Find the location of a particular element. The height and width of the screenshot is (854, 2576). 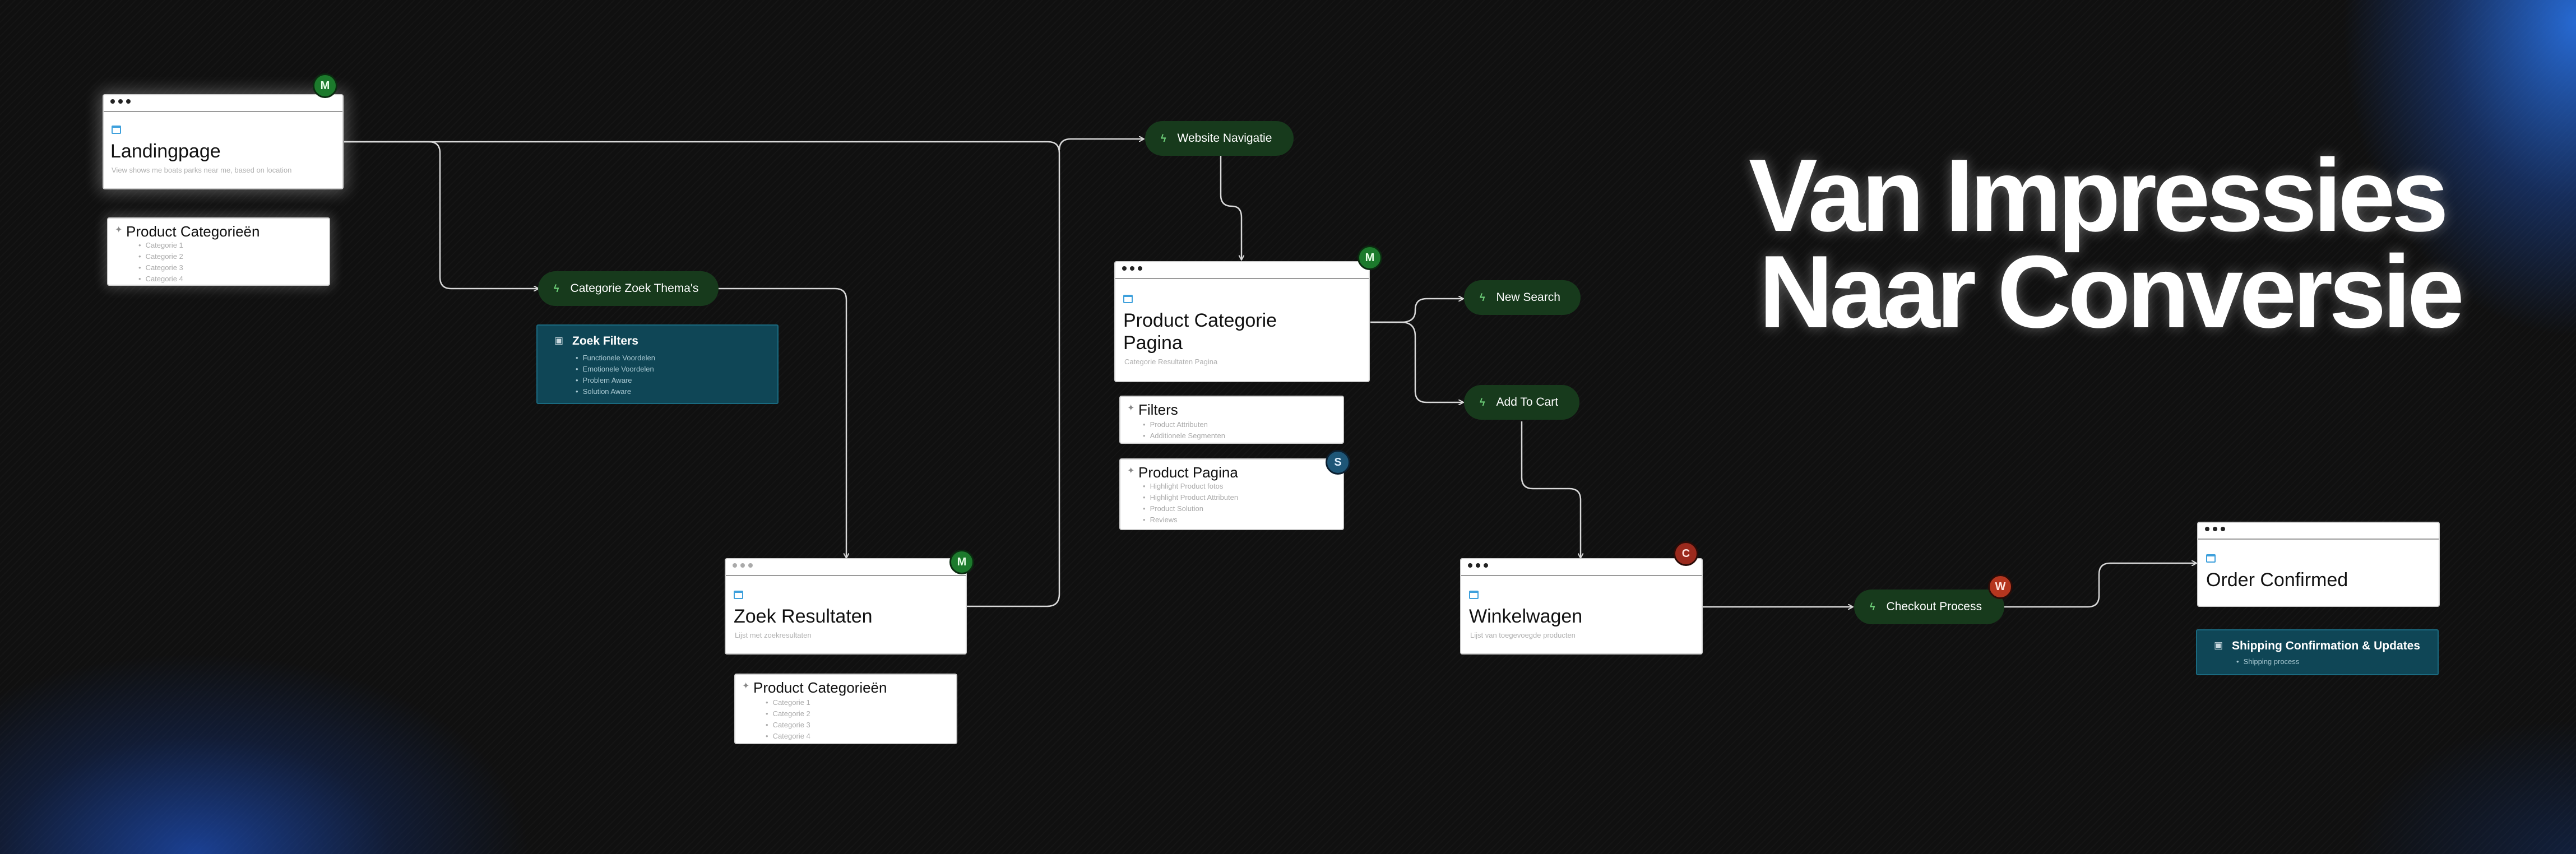

list-item: Product Attributen is located at coordinates (1184, 425).